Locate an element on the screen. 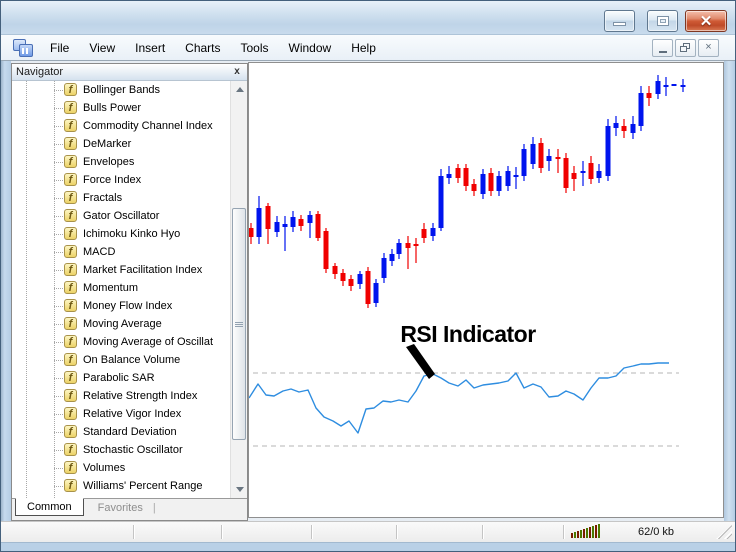 This screenshot has height=552, width=736. menu-item-insert: Insert is located at coordinates (150, 48).